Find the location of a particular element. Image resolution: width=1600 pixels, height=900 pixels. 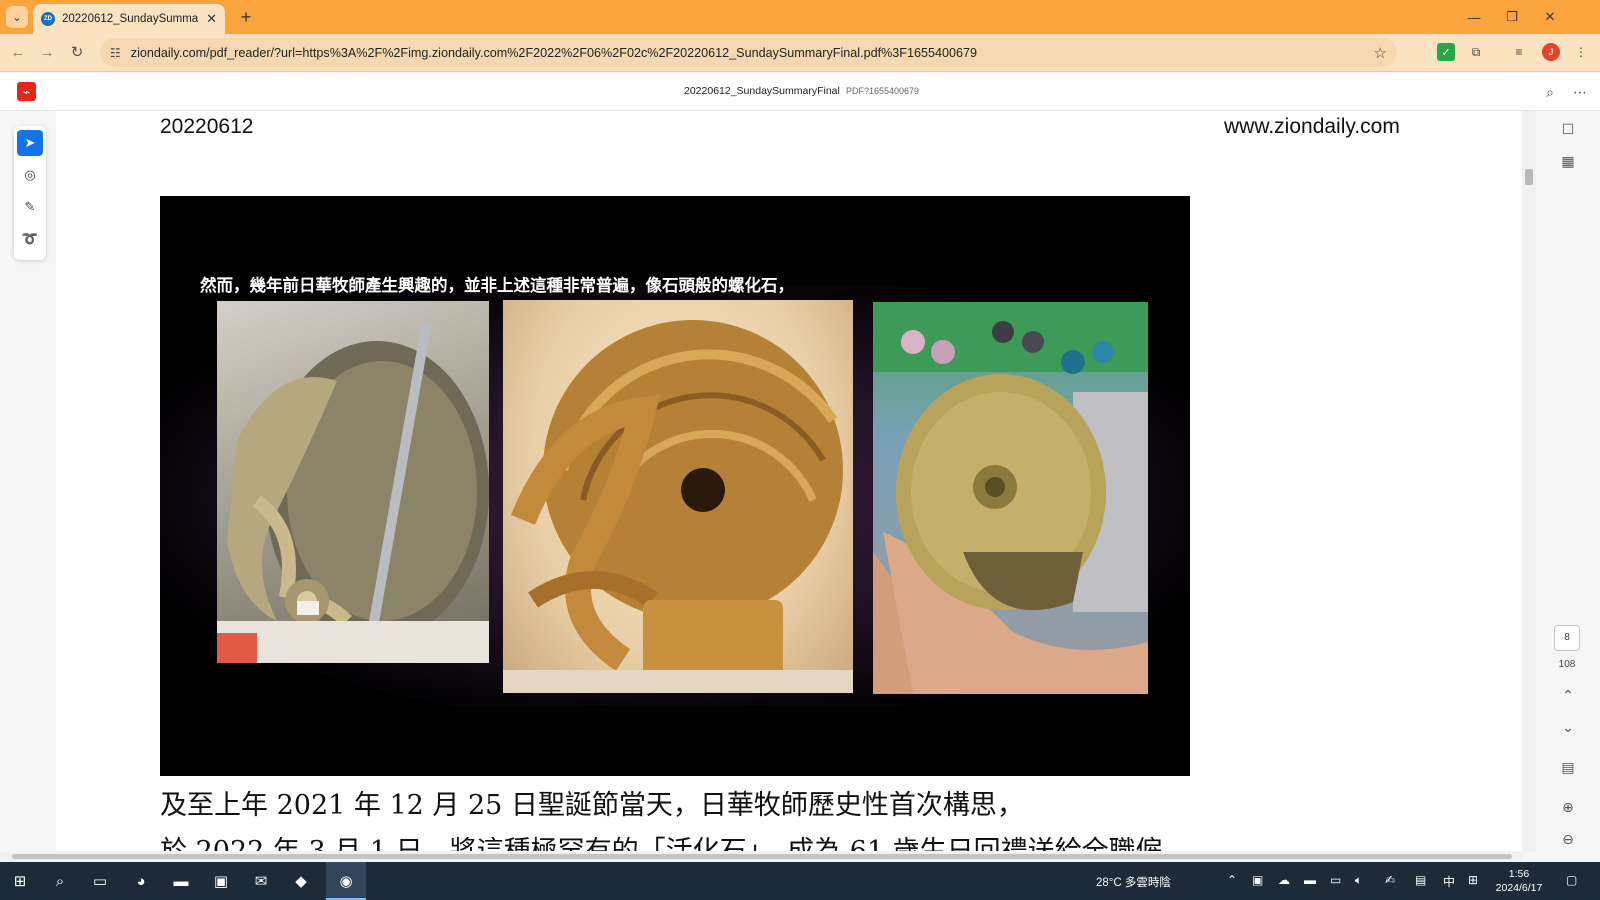

media-app-icon: ◆ is located at coordinates (301, 881).